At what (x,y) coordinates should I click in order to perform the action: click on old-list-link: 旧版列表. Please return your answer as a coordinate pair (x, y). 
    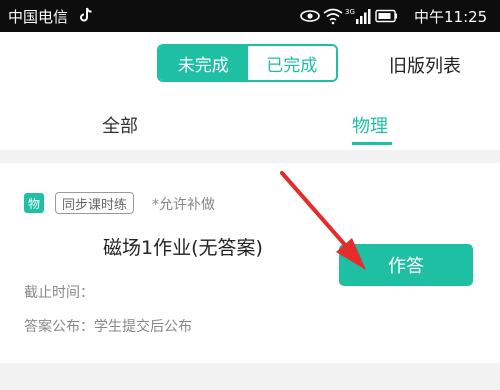
    Looking at the image, I should click on (425, 65).